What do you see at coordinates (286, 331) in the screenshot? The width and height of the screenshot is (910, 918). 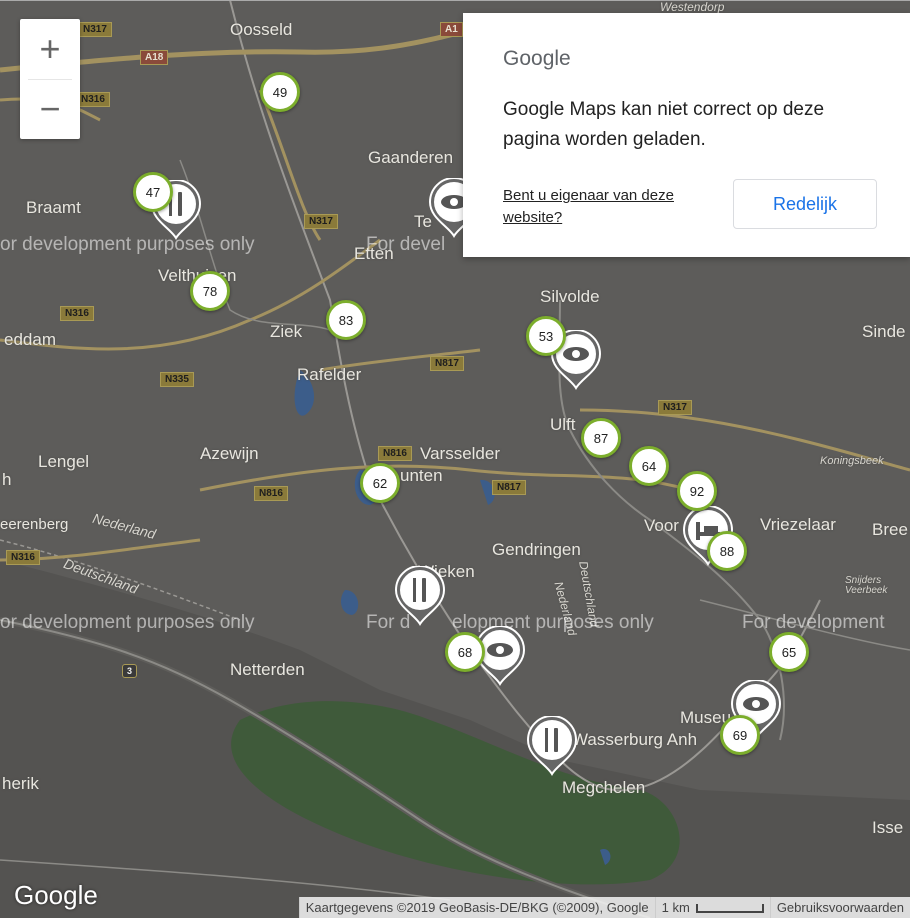 I see `place-label: Ziek` at bounding box center [286, 331].